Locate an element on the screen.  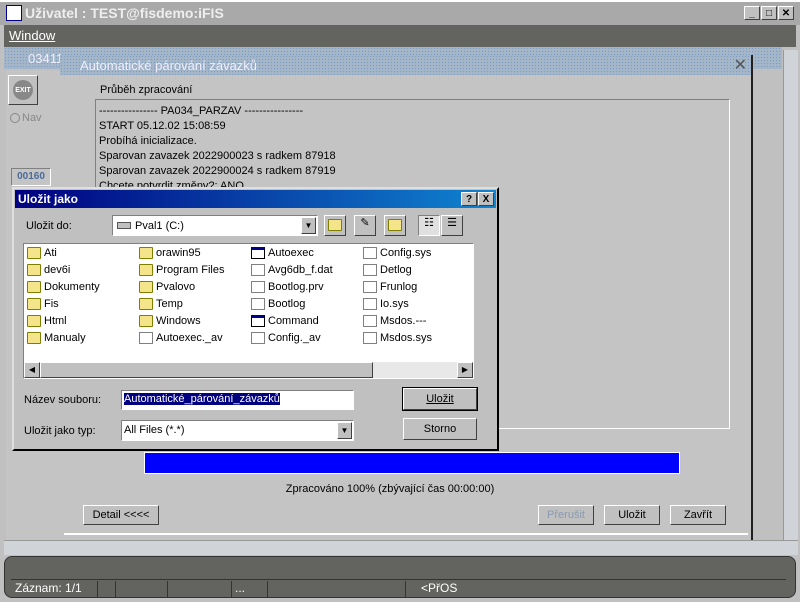
file-name: Temp is located at coordinates (169, 304).